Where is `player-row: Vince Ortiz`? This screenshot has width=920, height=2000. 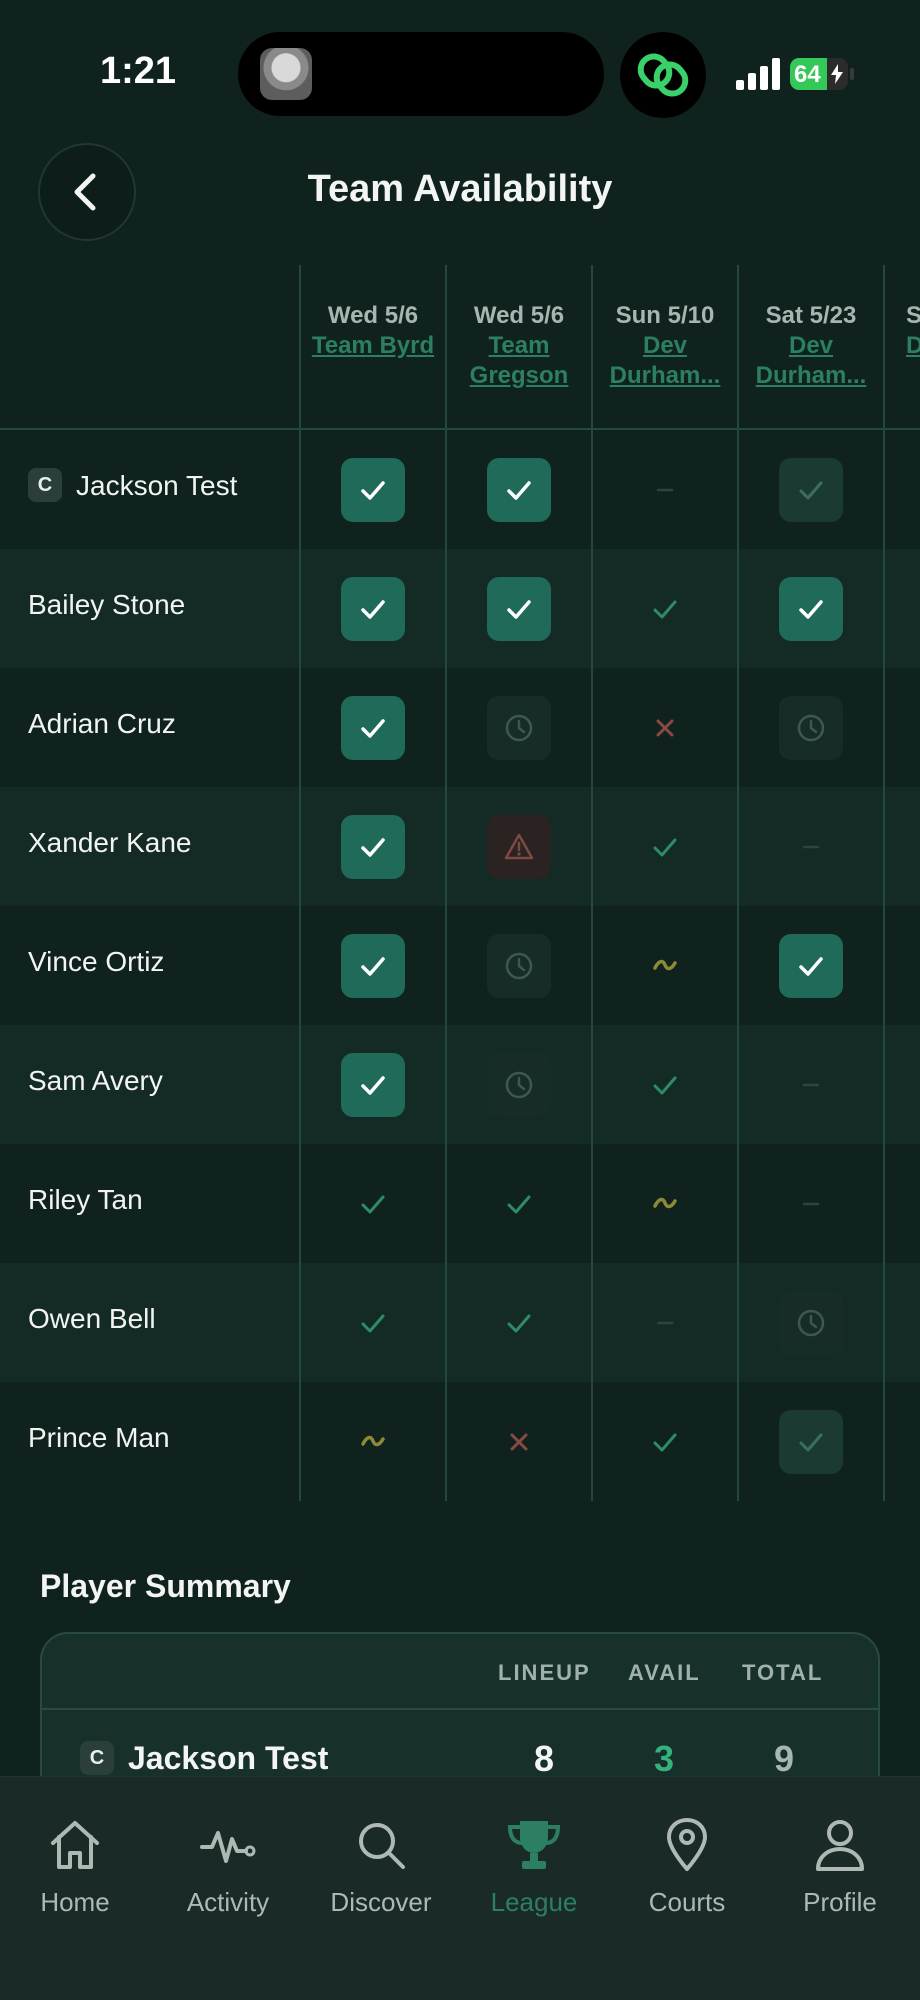
player-row: Vince Ortiz is located at coordinates (460, 965).